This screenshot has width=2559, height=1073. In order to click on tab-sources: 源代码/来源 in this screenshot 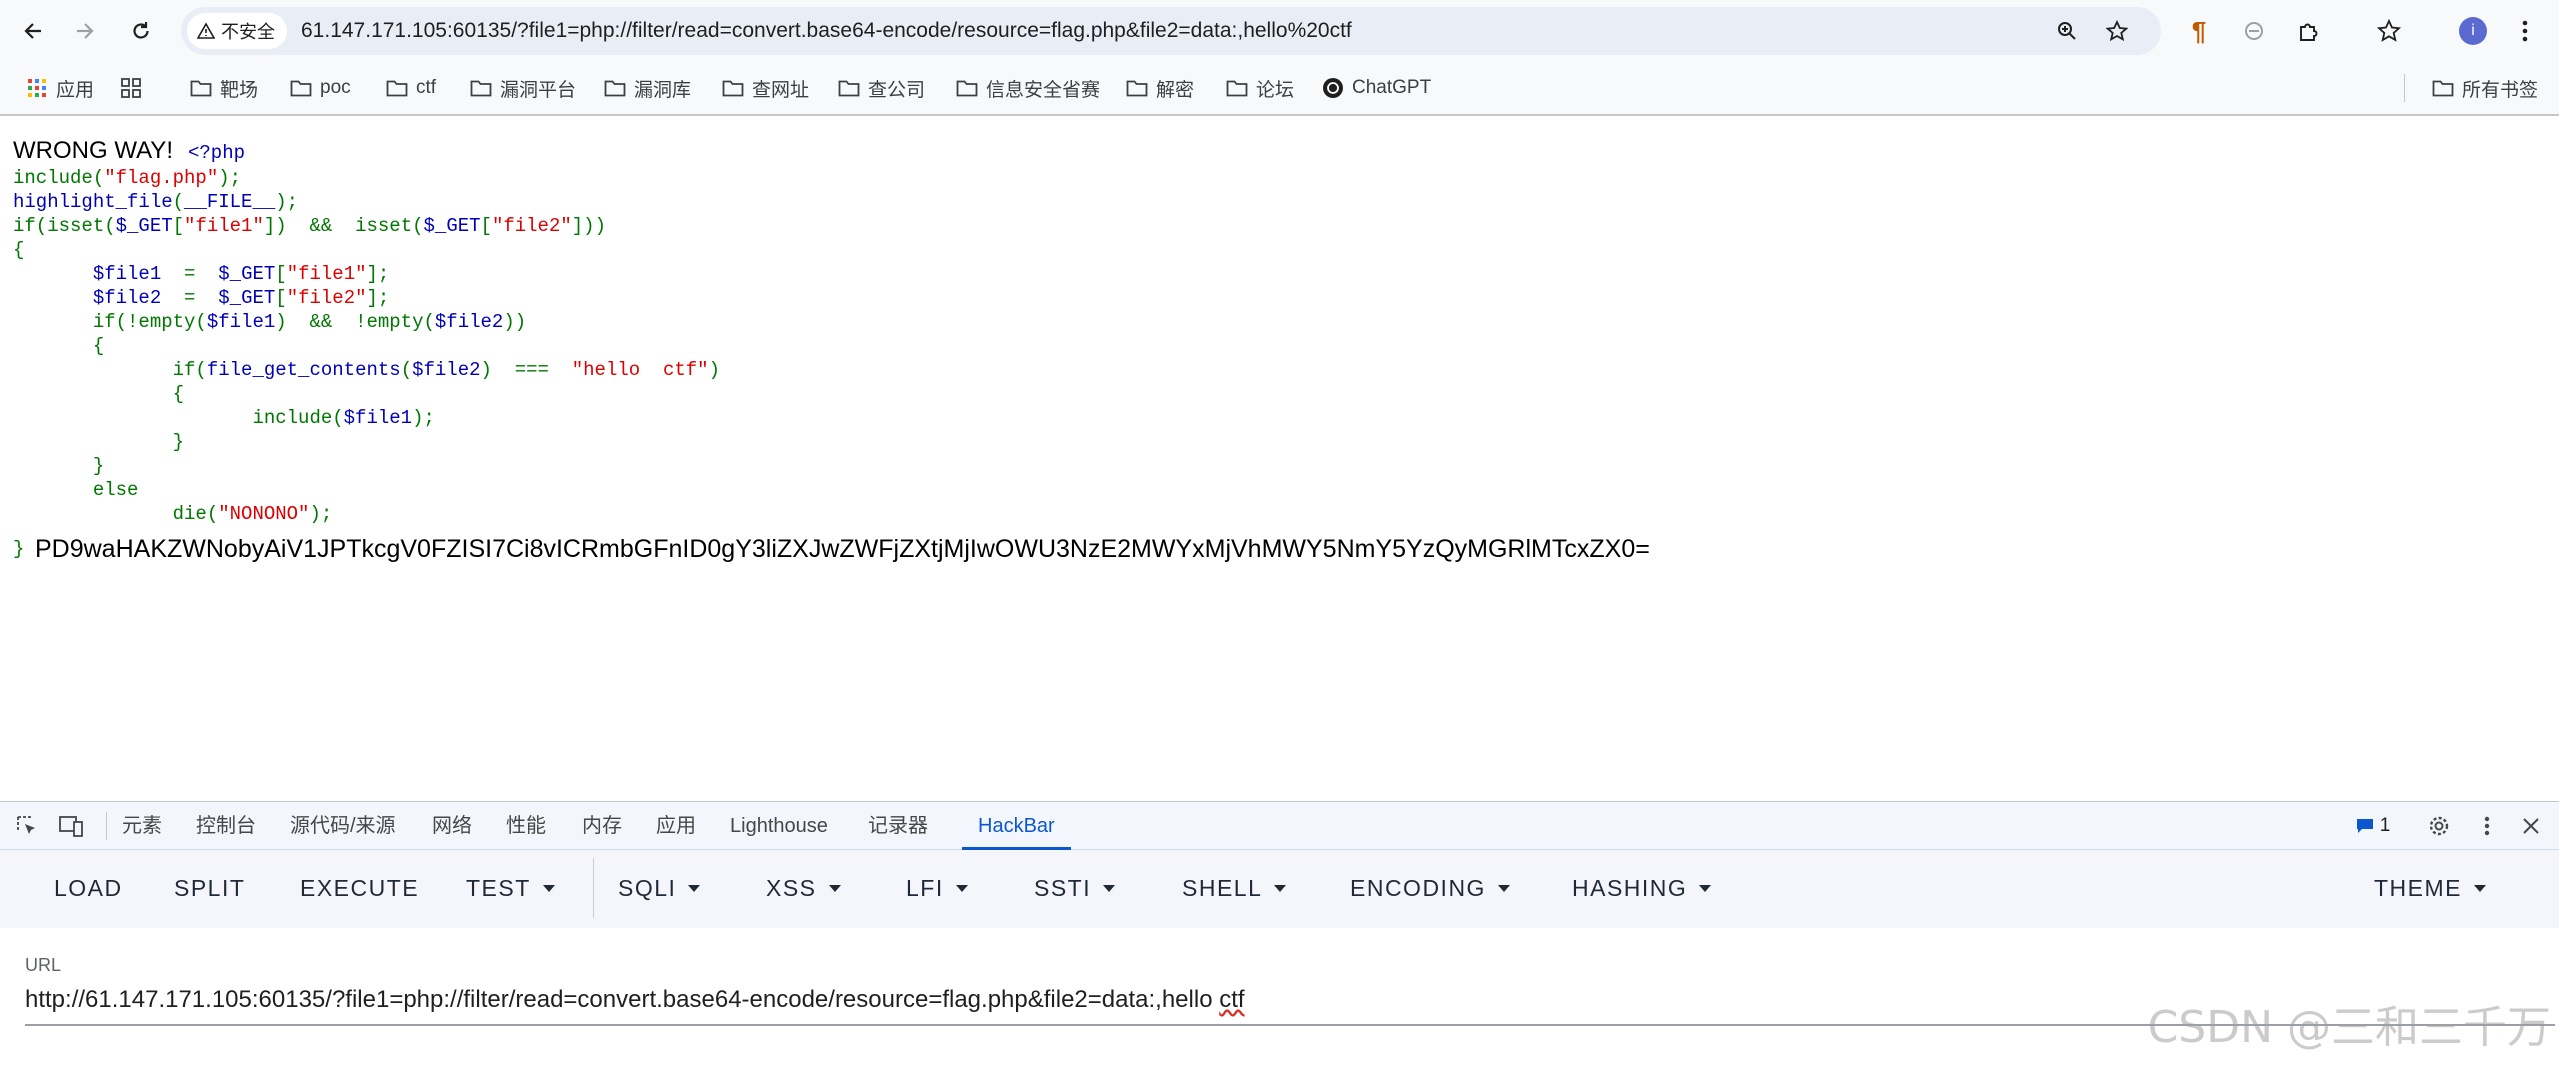, I will do `click(343, 826)`.